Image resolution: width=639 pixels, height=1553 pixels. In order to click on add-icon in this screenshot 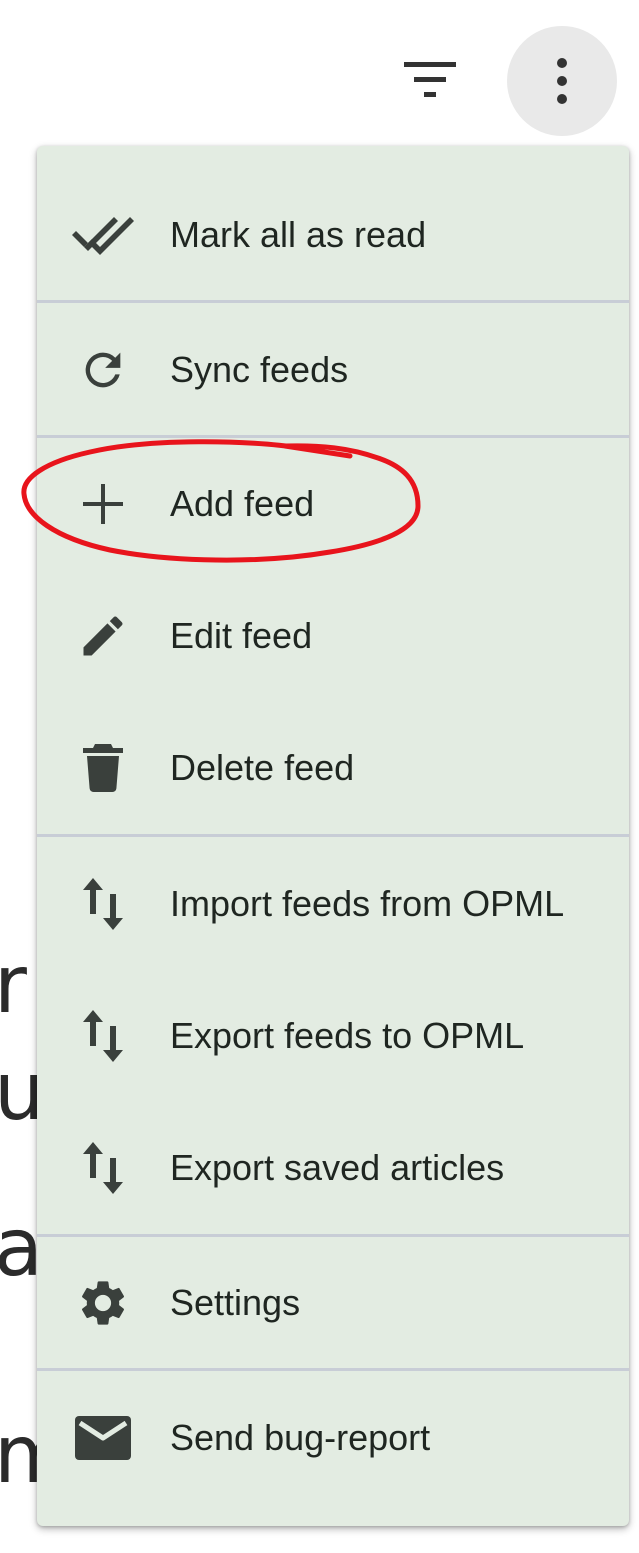, I will do `click(103, 504)`.